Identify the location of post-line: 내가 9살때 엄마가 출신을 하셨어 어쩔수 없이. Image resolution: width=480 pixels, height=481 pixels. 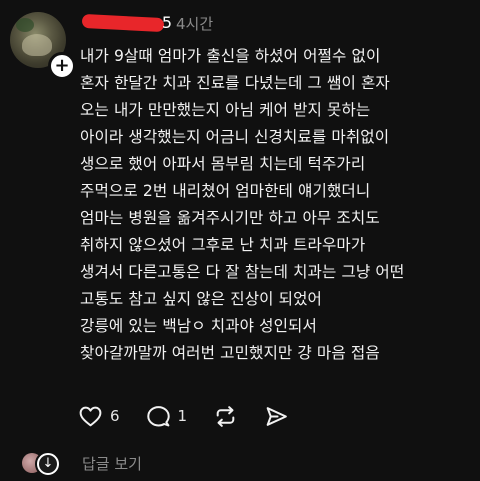
(230, 56).